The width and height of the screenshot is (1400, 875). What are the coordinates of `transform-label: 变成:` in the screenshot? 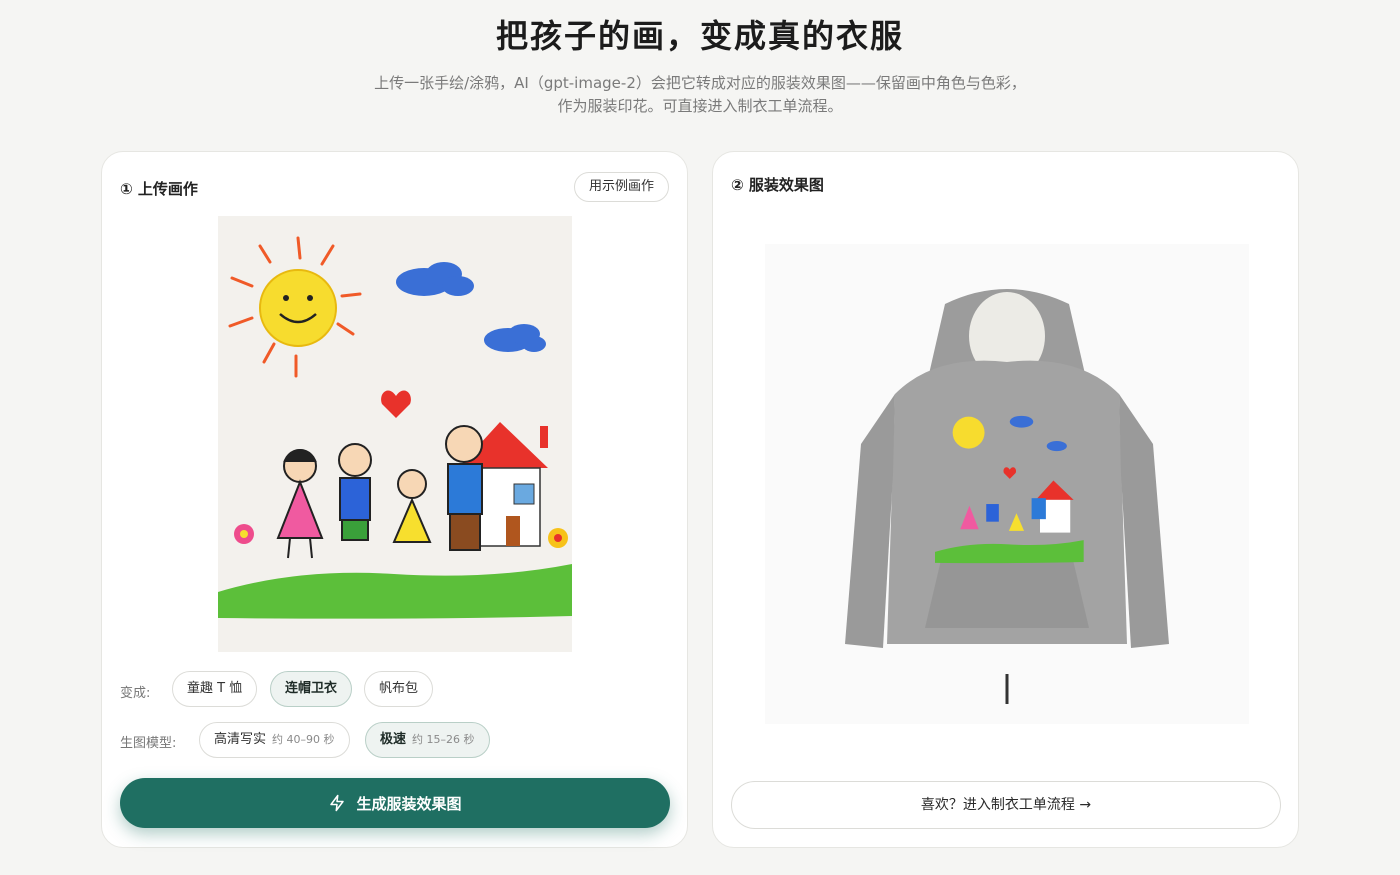 It's located at (135, 693).